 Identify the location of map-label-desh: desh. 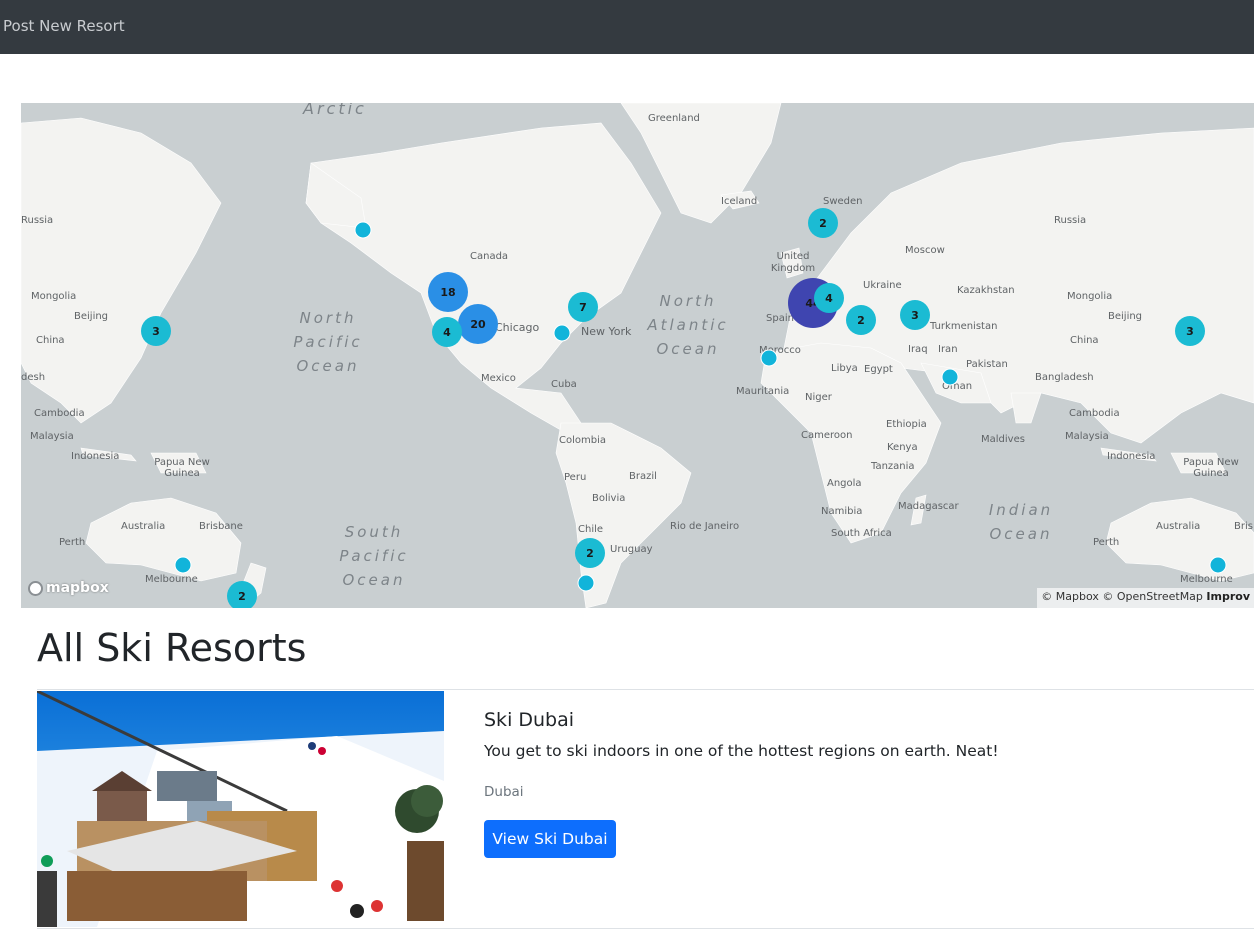
(33, 377).